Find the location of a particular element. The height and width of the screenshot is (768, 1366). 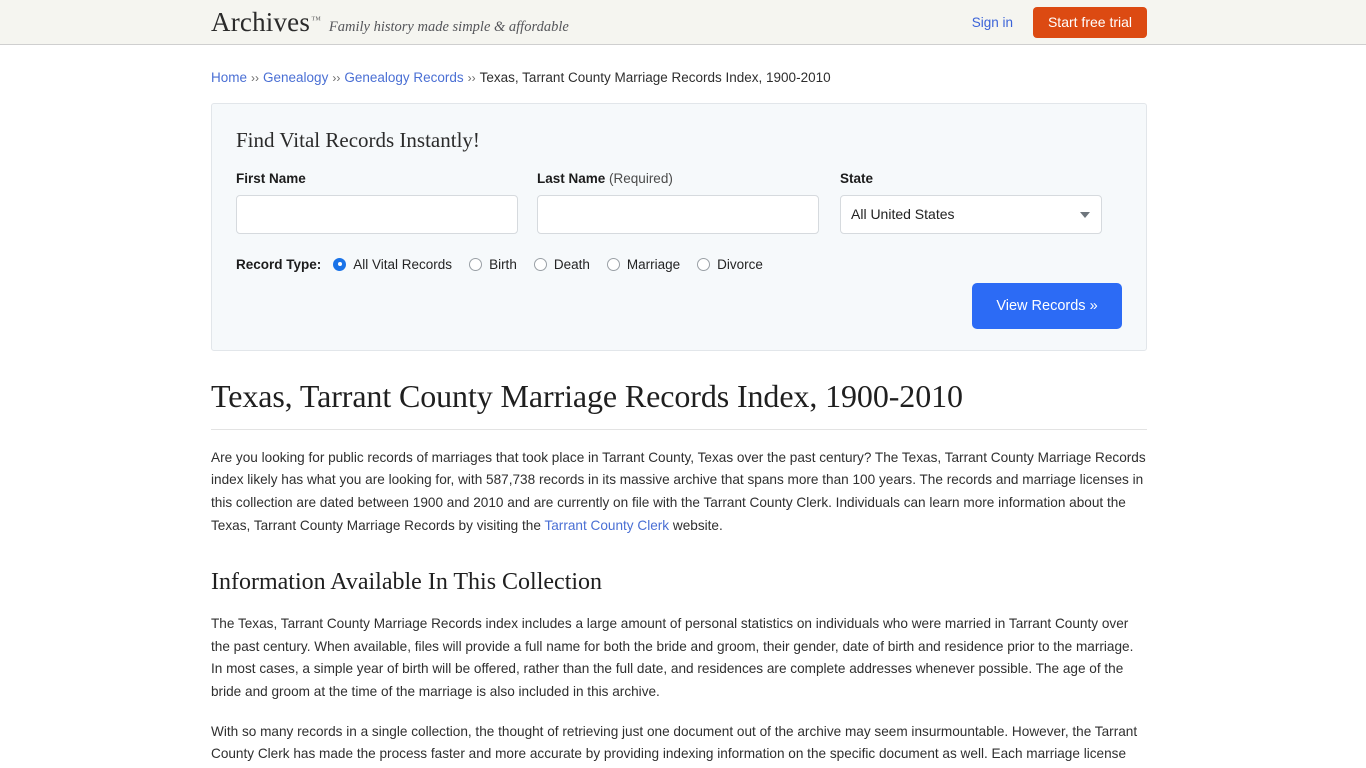

last-name-field-group: Last Name (Required) is located at coordinates (678, 202).